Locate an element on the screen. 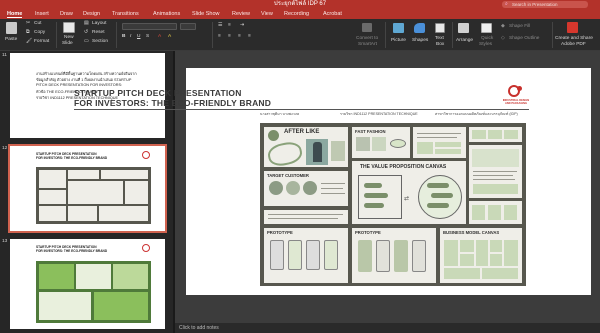  search-input: ⌕ Search in Presentation is located at coordinates (545, 4).